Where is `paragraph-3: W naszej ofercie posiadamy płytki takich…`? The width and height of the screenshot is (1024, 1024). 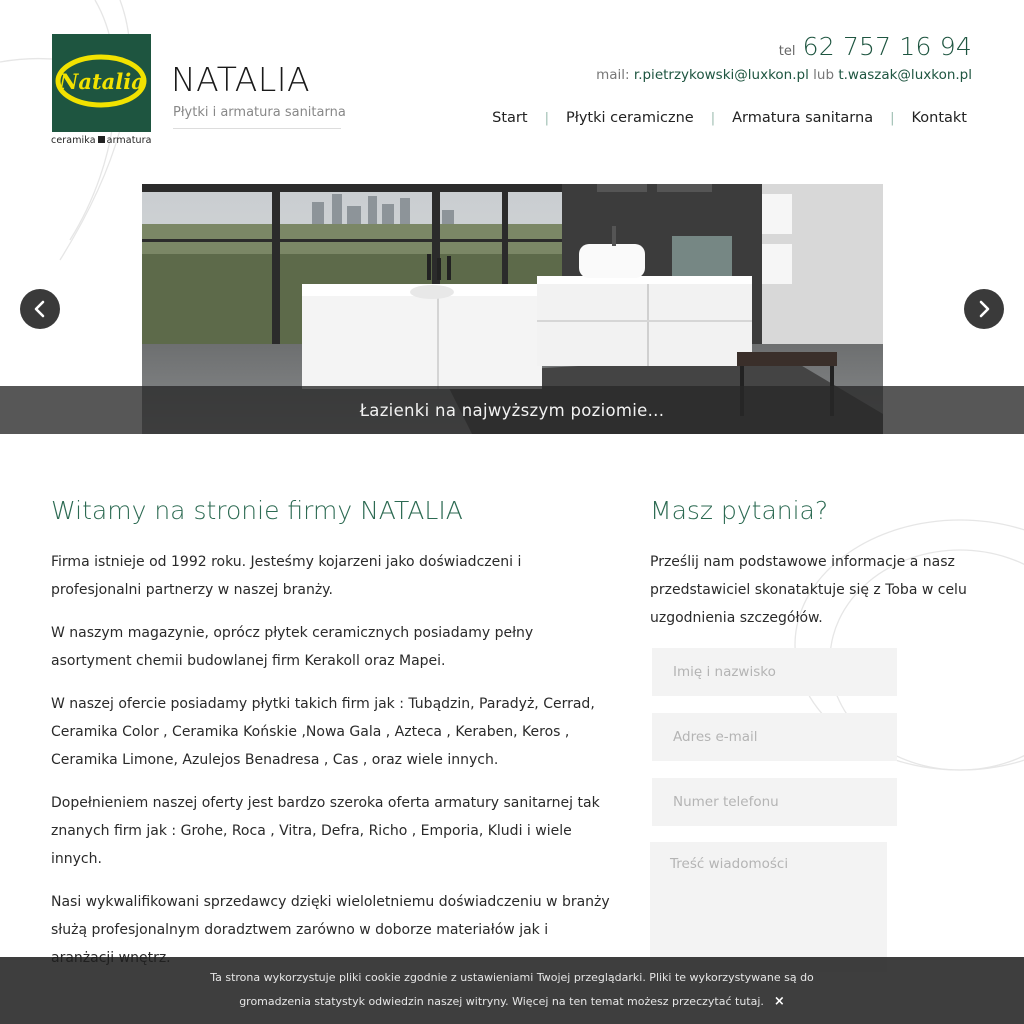 paragraph-3: W naszej ofercie posiadamy płytki takich… is located at coordinates (323, 732).